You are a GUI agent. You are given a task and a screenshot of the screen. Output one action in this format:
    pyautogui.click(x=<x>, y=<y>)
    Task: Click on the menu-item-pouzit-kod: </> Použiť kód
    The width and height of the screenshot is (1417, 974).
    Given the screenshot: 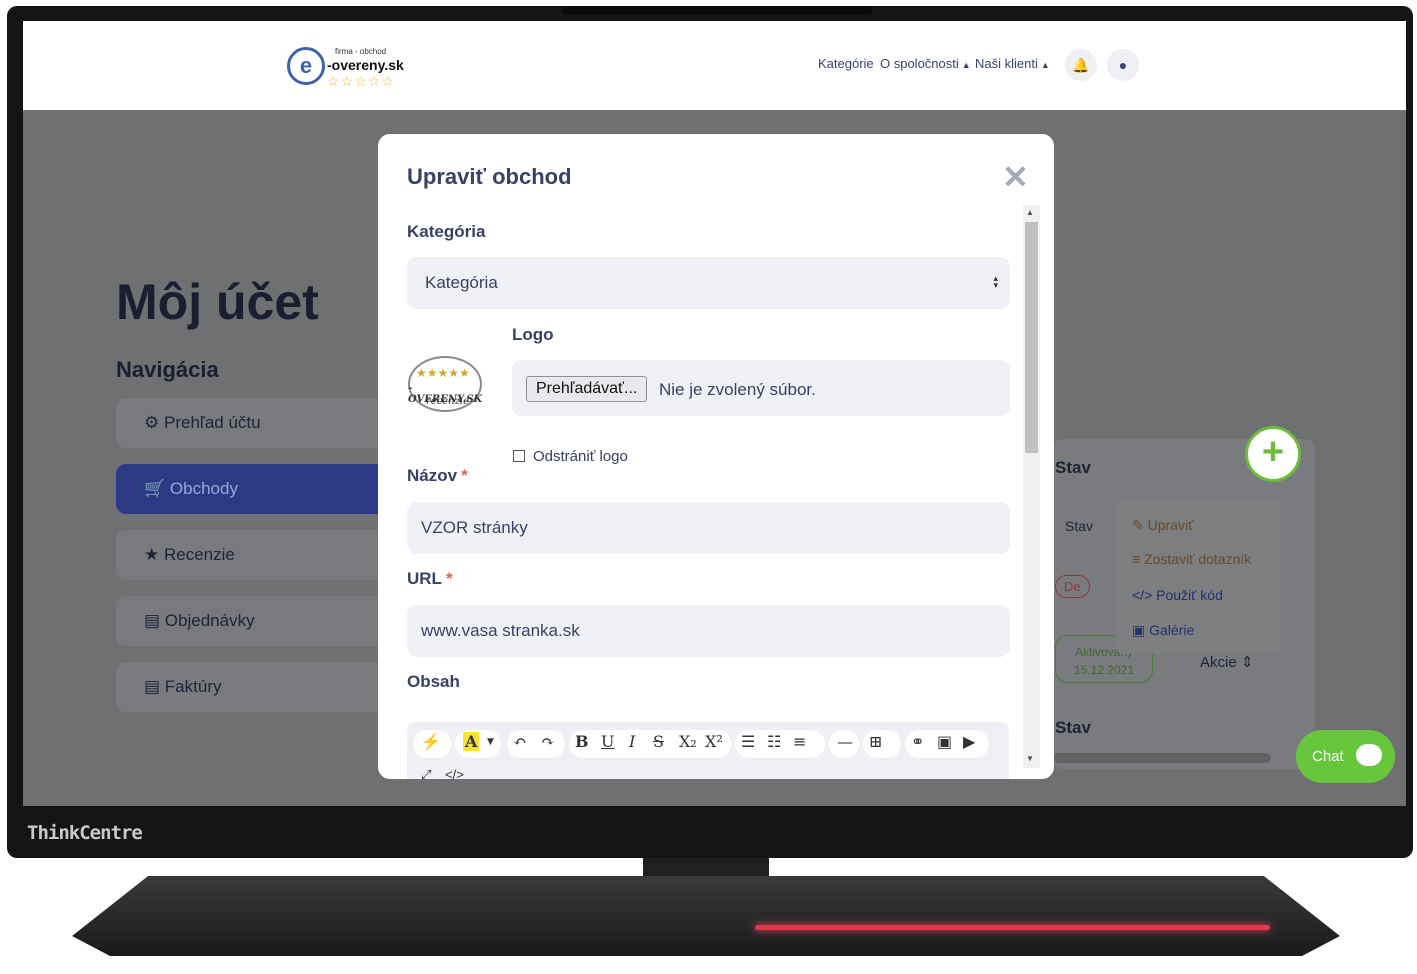 What is the action you would take?
    pyautogui.click(x=1177, y=595)
    